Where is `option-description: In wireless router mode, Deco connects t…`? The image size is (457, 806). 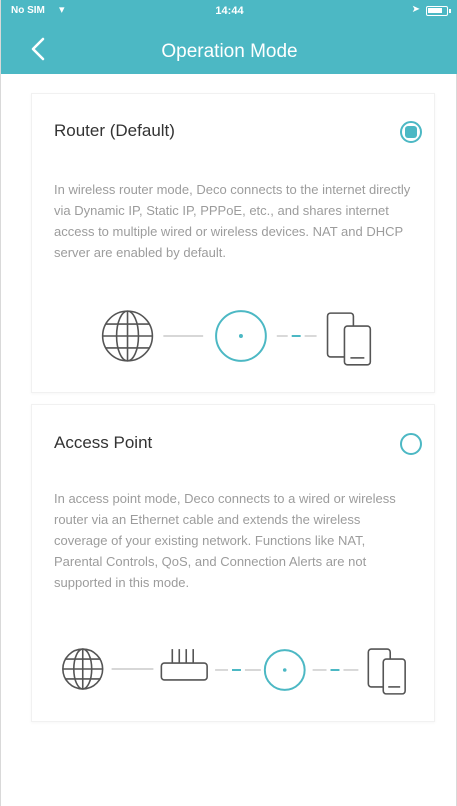 option-description: In wireless router mode, Deco connects t… is located at coordinates (232, 221).